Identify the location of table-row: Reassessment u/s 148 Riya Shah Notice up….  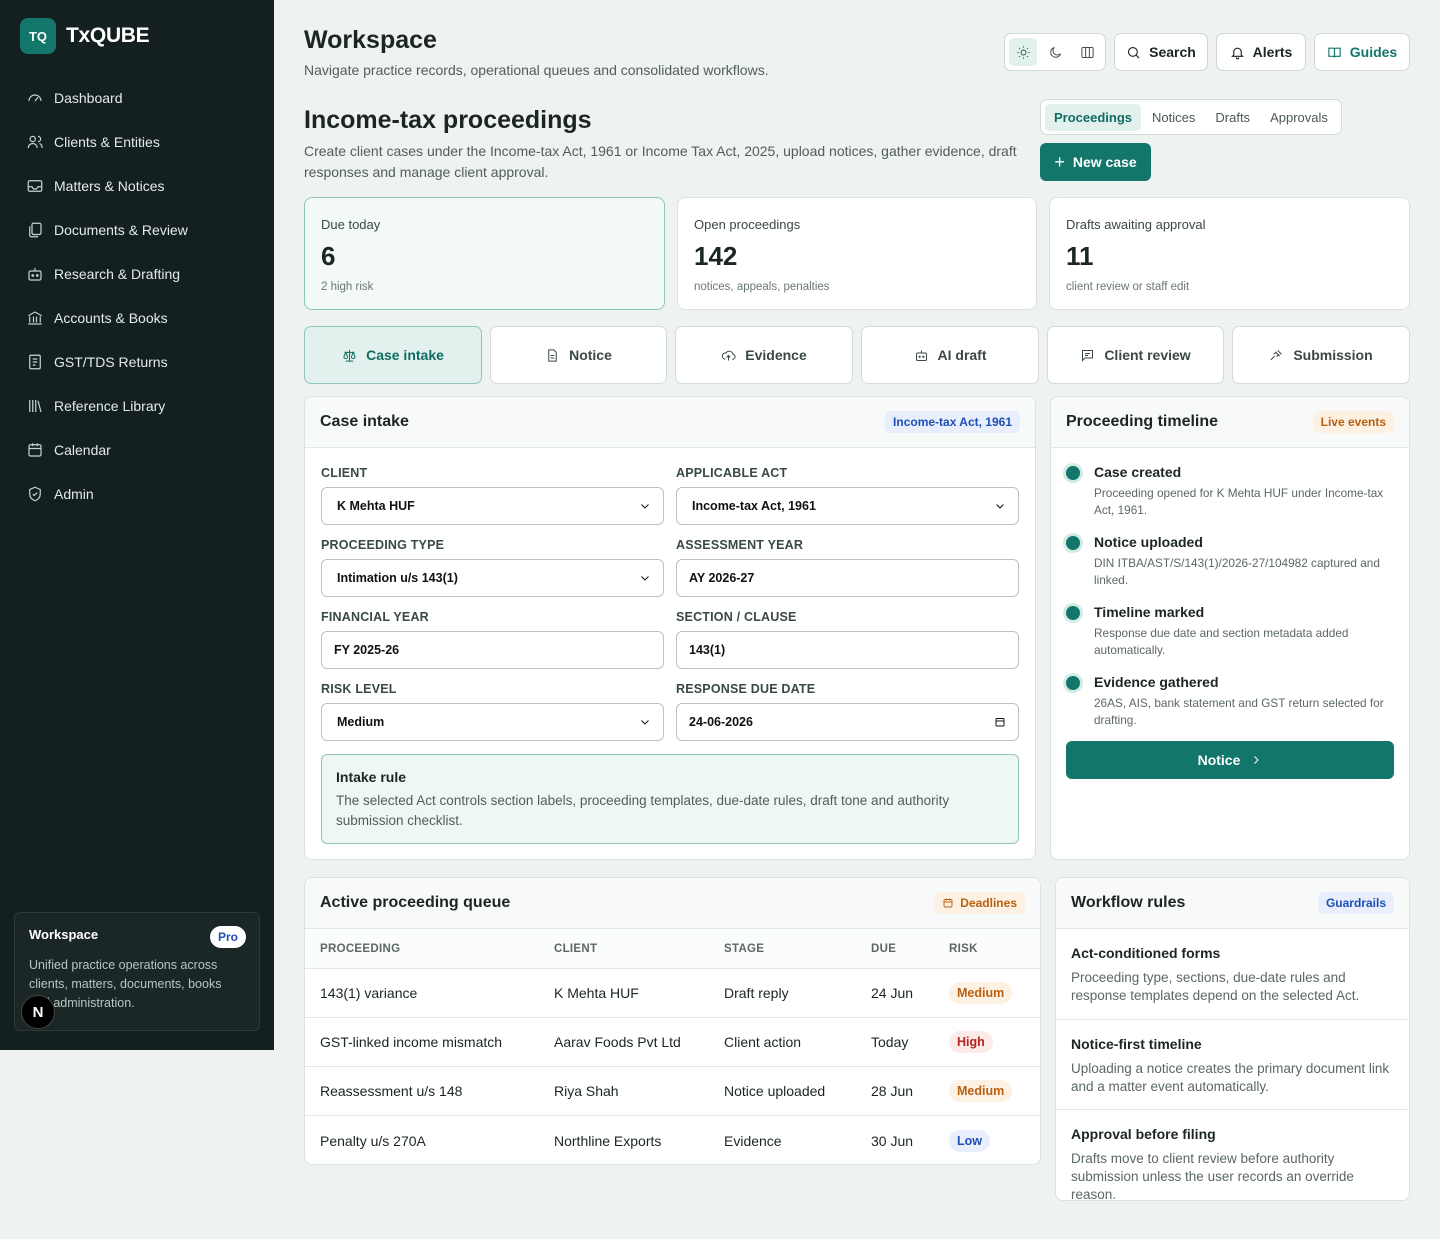
(672, 1091).